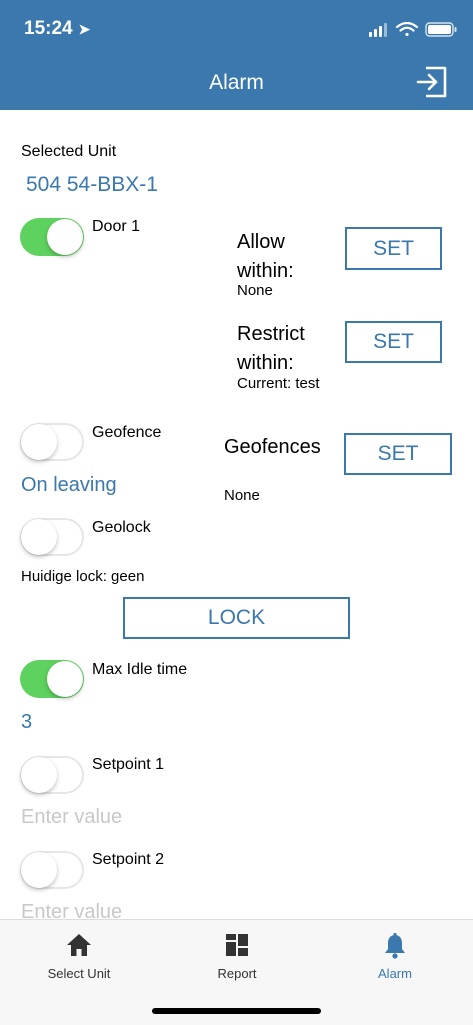 This screenshot has height=1025, width=473. Describe the element at coordinates (52, 237) in the screenshot. I see `door-toggle` at that location.